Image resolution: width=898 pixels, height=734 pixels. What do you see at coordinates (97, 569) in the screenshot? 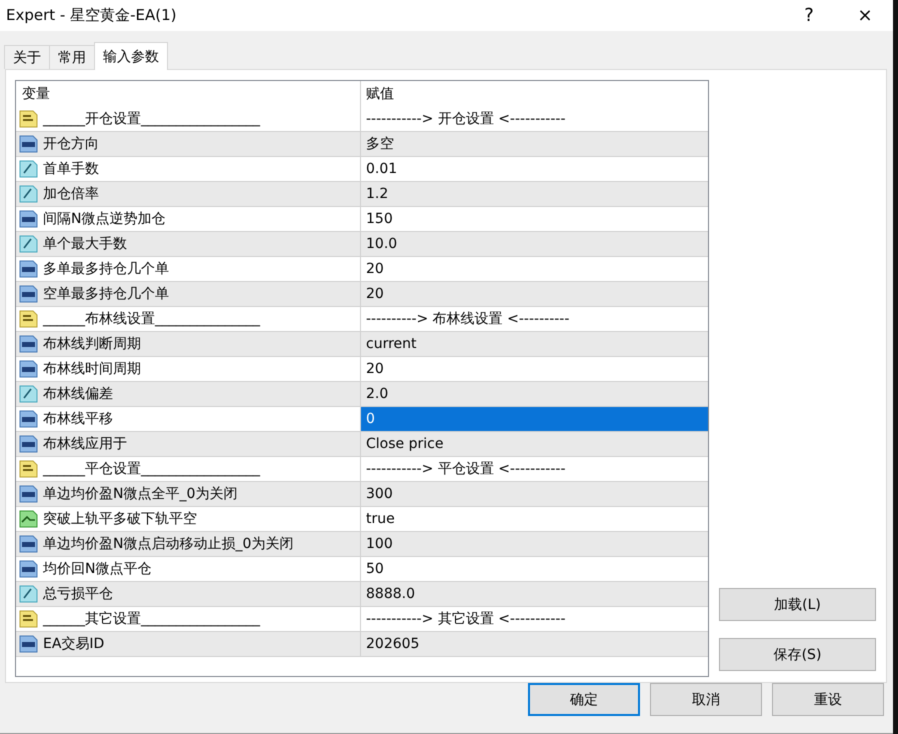
I see `parameter-name: 均价回N微点平仓` at bounding box center [97, 569].